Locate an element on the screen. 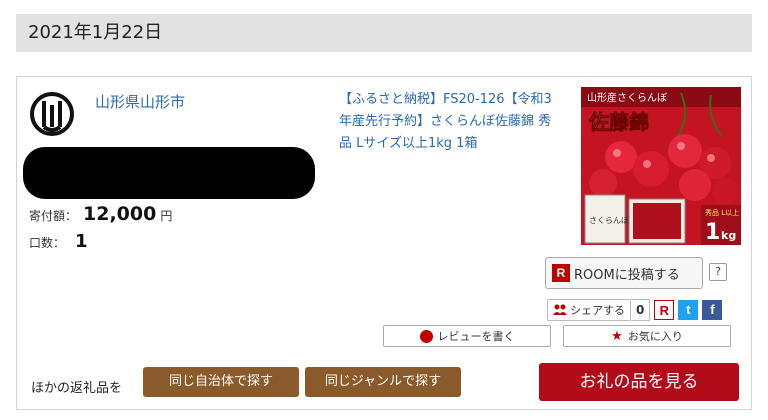 The height and width of the screenshot is (420, 768). image-weight-value: 1 is located at coordinates (712, 232).